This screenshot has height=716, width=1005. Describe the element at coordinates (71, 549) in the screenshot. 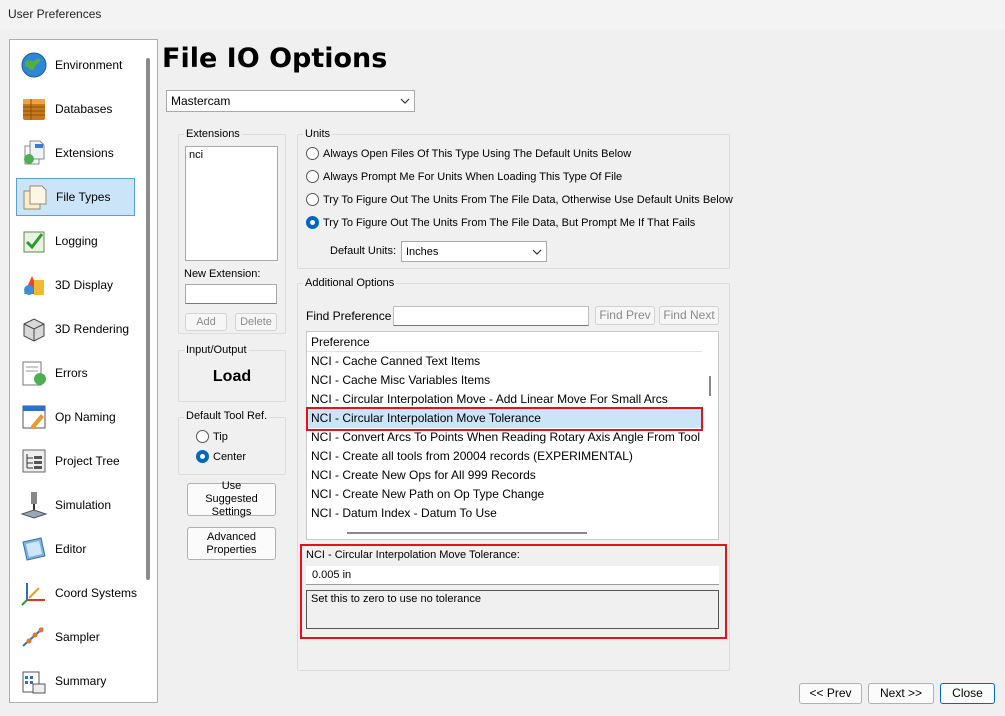

I see `sidebar-item-label: Editor` at that location.